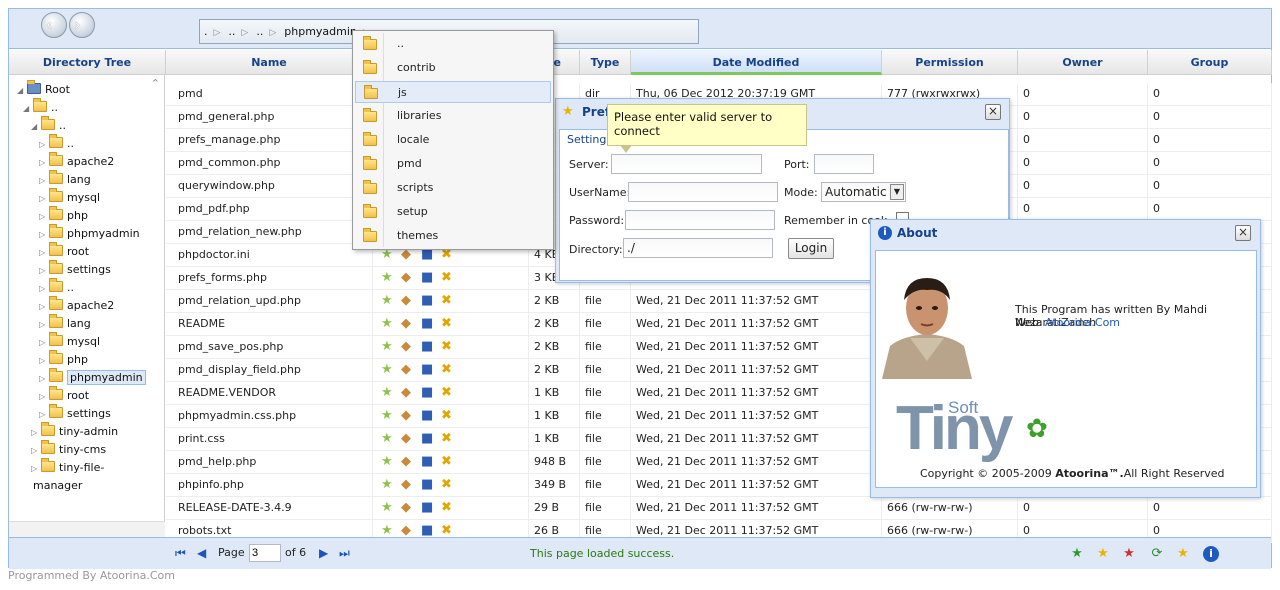 The image size is (1280, 590). What do you see at coordinates (63, 359) in the screenshot?
I see `tree-node: ▷ php` at bounding box center [63, 359].